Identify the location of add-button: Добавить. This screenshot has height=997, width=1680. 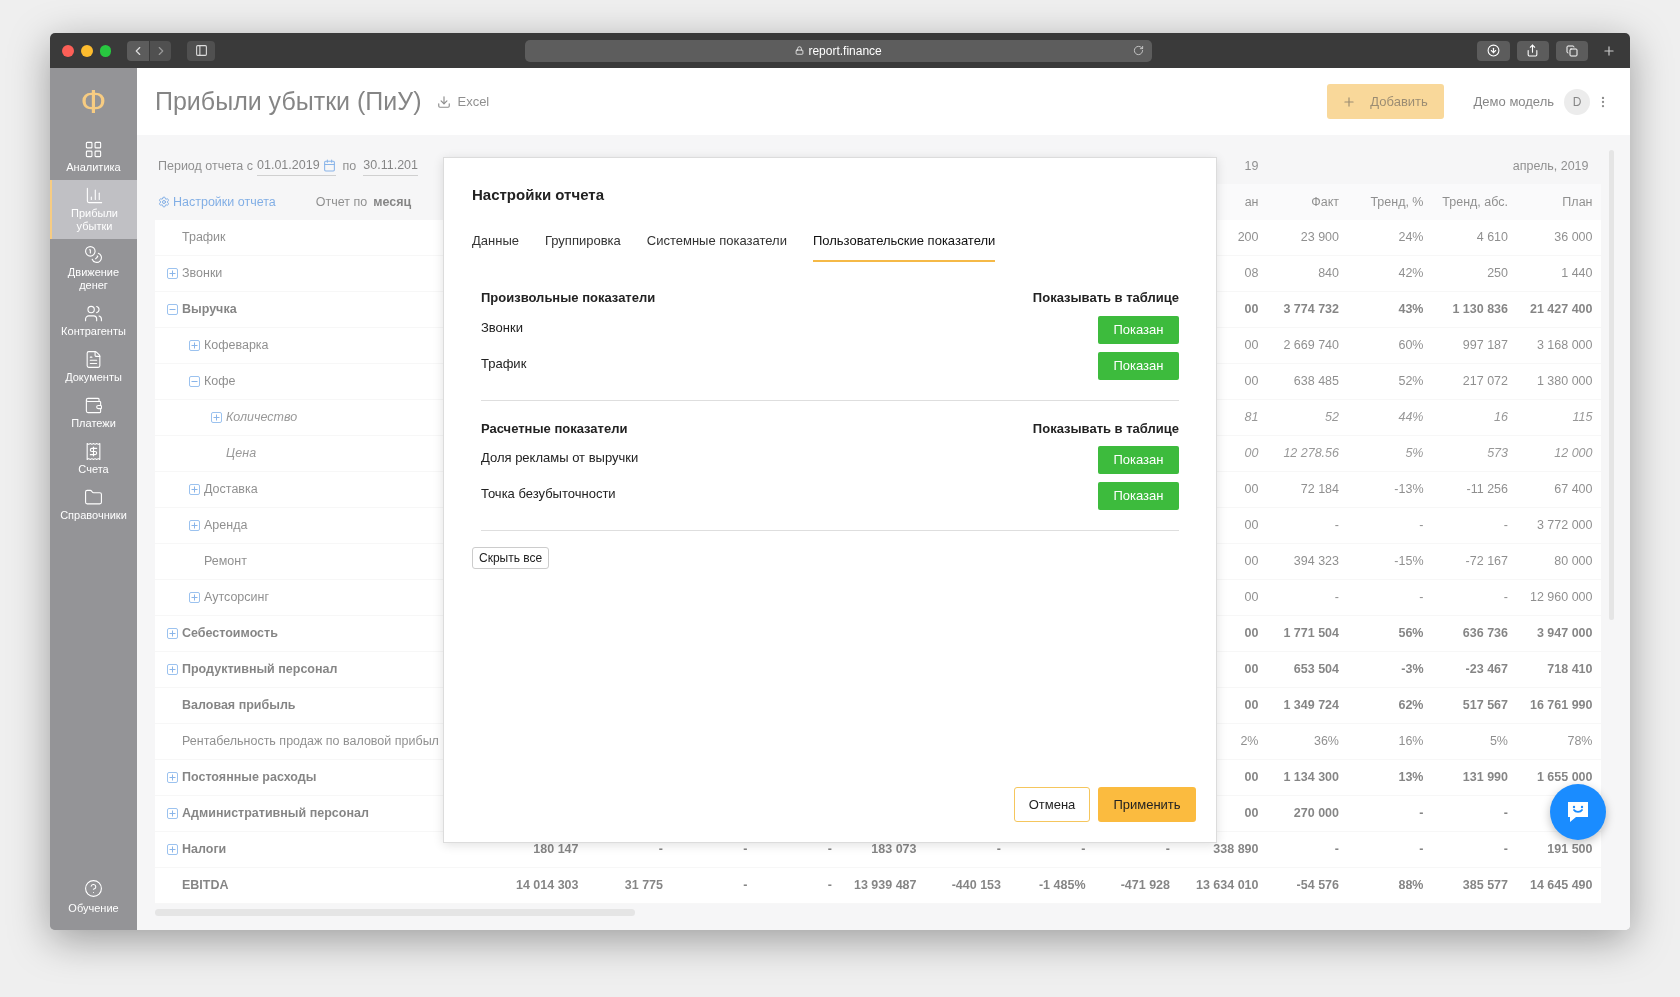
(1385, 101).